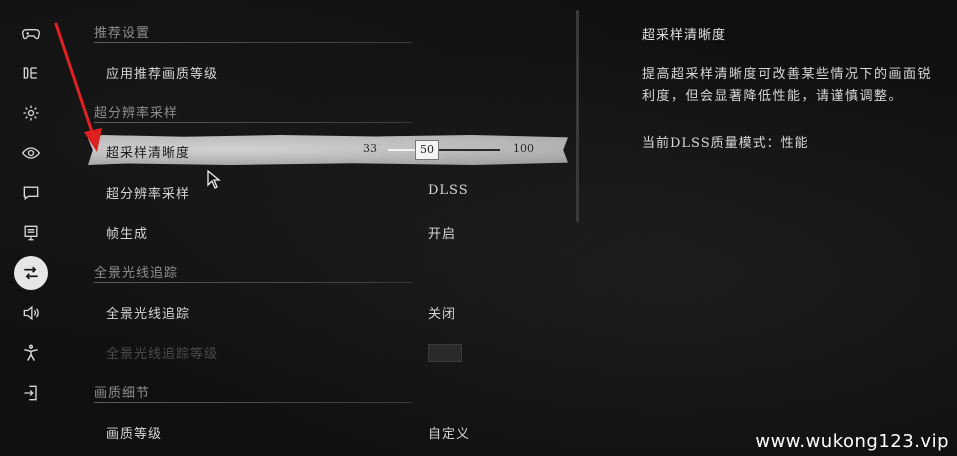 This screenshot has width=957, height=456. I want to click on row-label: 全景光线追踪等级, so click(162, 354).